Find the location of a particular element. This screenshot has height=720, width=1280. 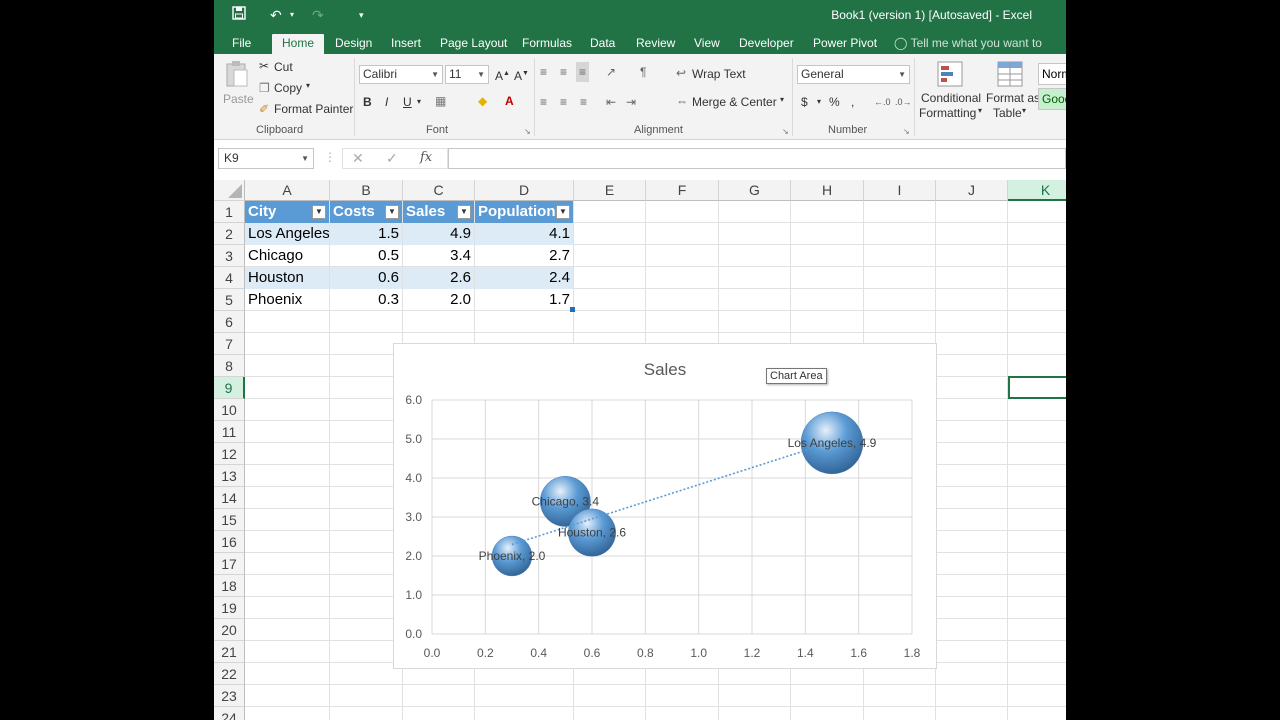

table-header-cell: Population ▼ is located at coordinates (524, 212).